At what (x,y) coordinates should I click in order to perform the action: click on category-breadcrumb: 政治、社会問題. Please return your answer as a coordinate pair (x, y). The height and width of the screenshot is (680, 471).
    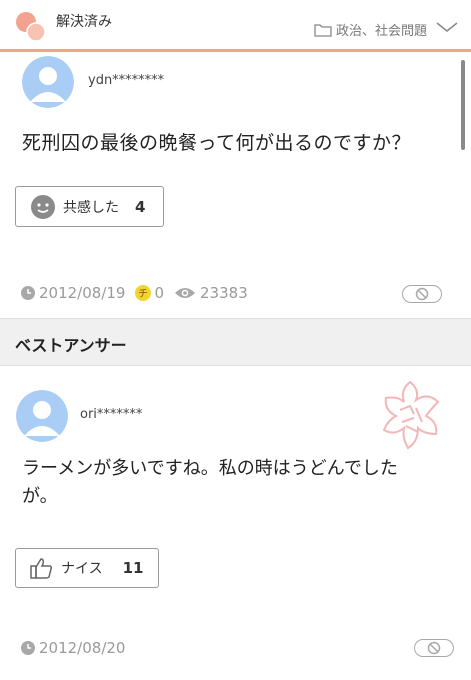
    Looking at the image, I should click on (370, 29).